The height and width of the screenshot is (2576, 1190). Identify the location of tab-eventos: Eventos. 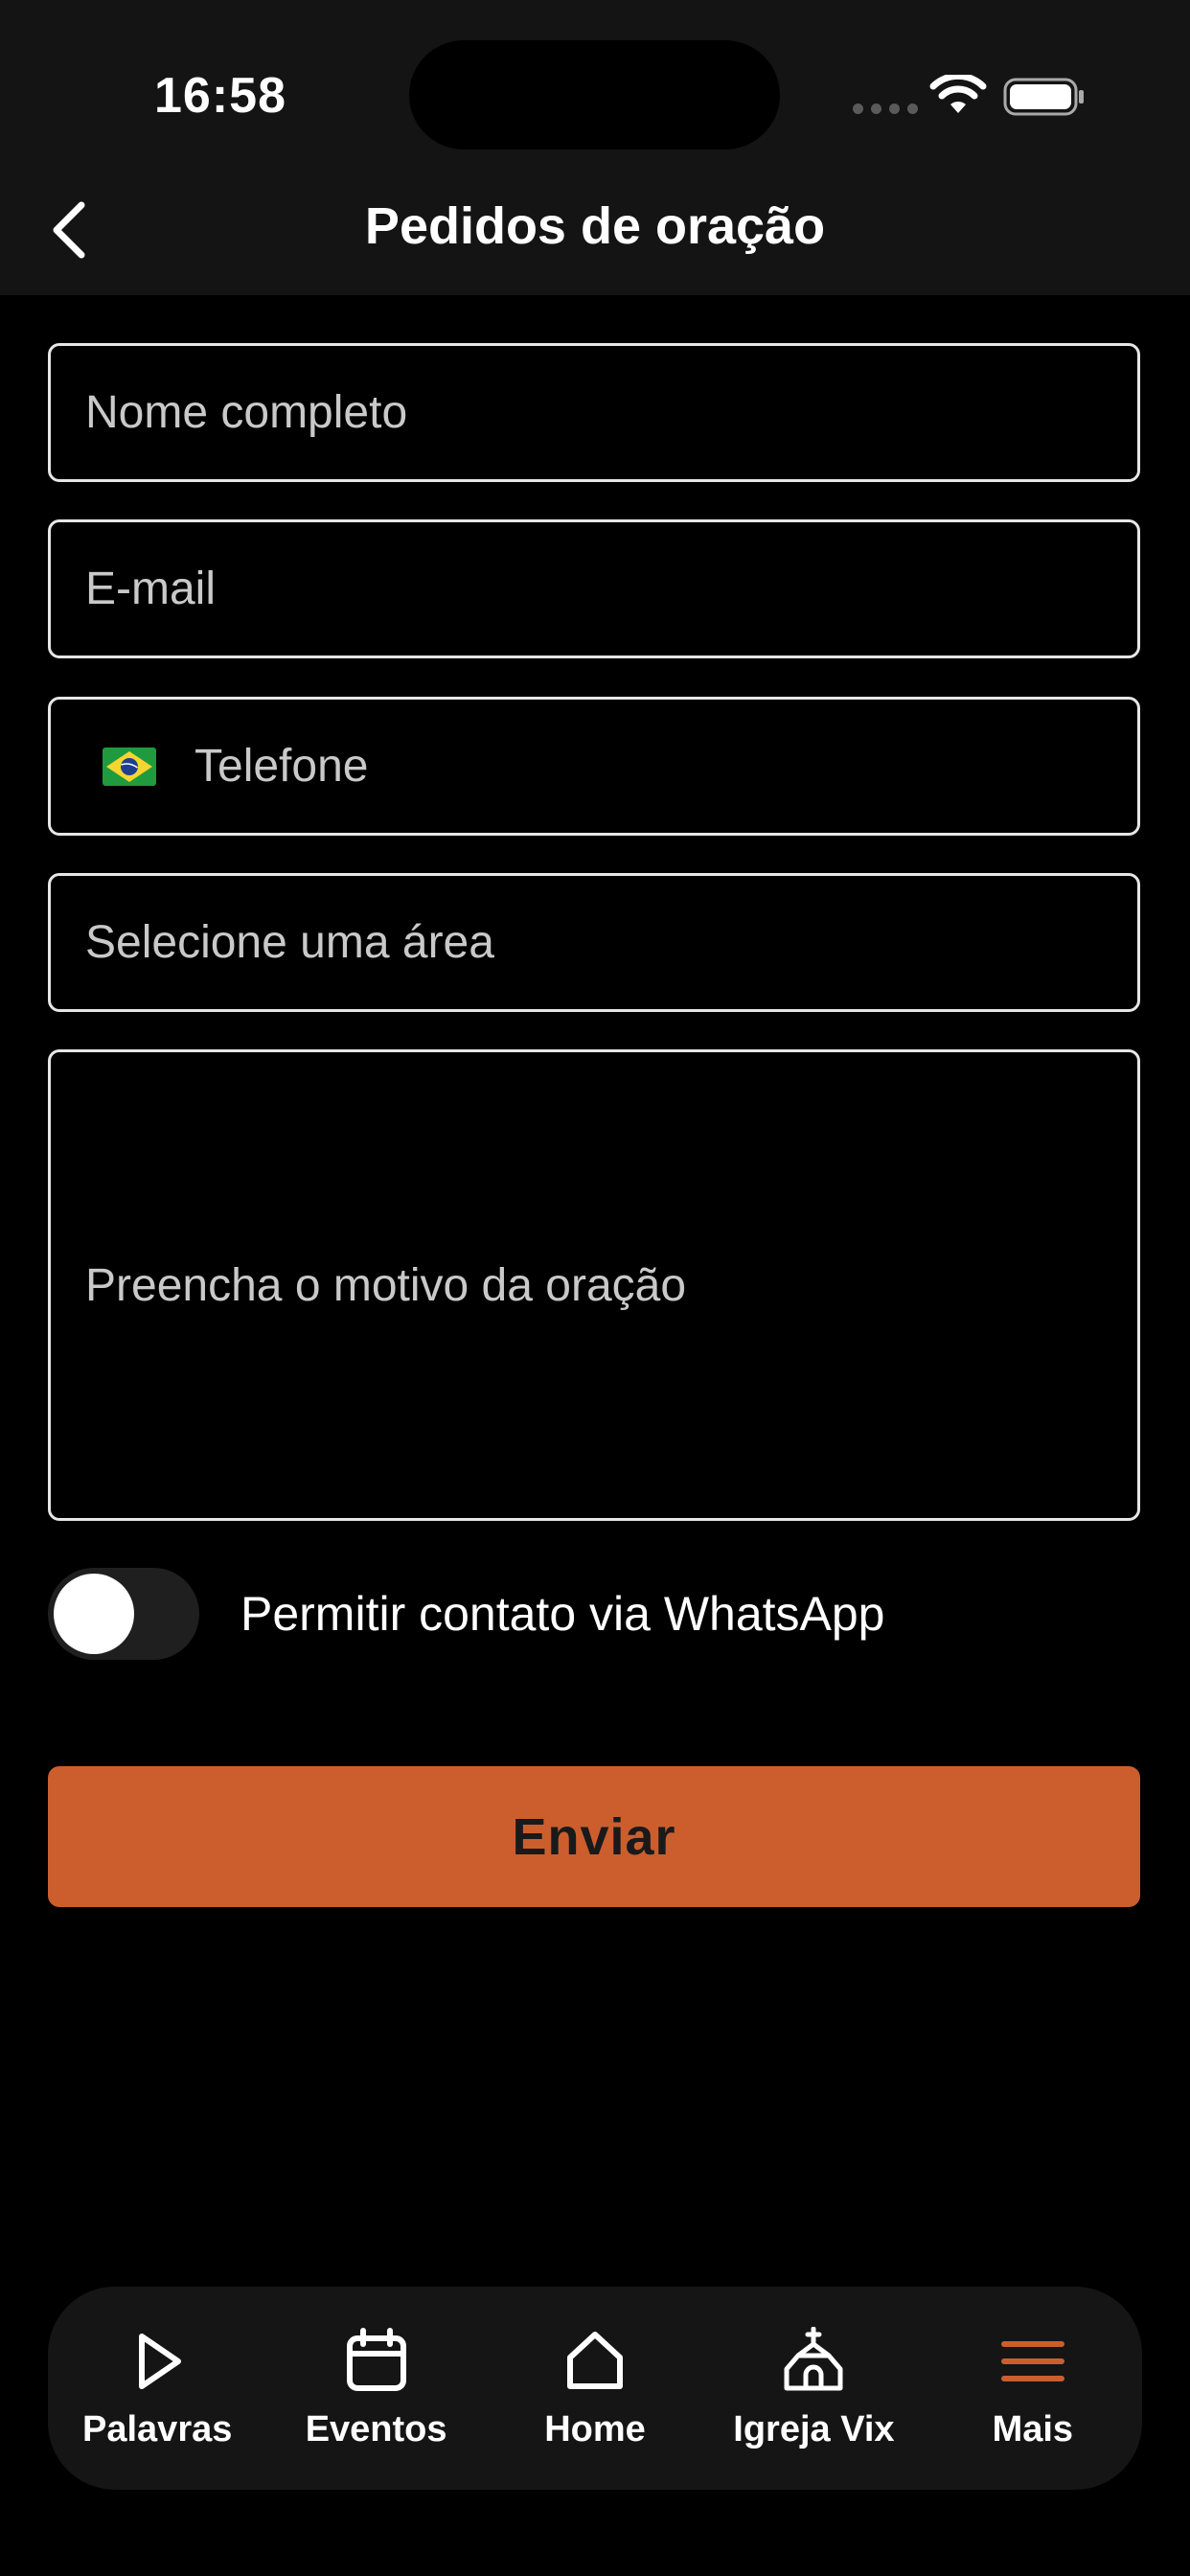
(375, 2388).